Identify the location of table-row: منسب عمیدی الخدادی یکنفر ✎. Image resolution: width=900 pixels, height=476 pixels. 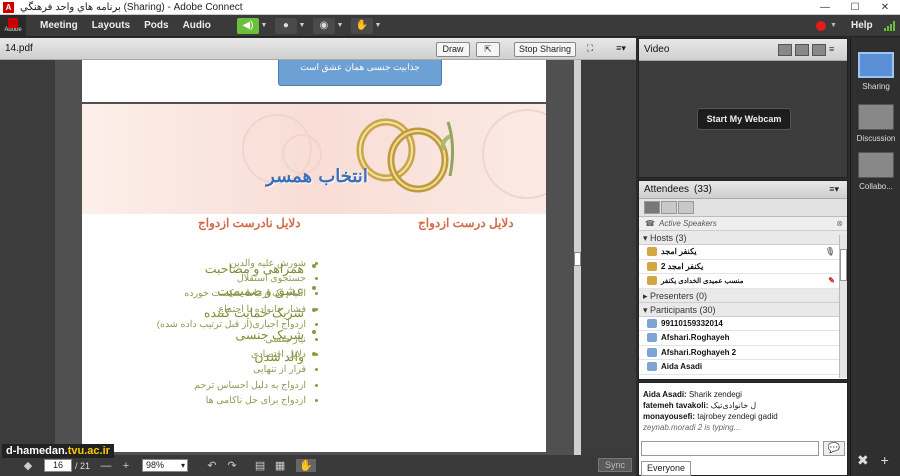
(743, 281).